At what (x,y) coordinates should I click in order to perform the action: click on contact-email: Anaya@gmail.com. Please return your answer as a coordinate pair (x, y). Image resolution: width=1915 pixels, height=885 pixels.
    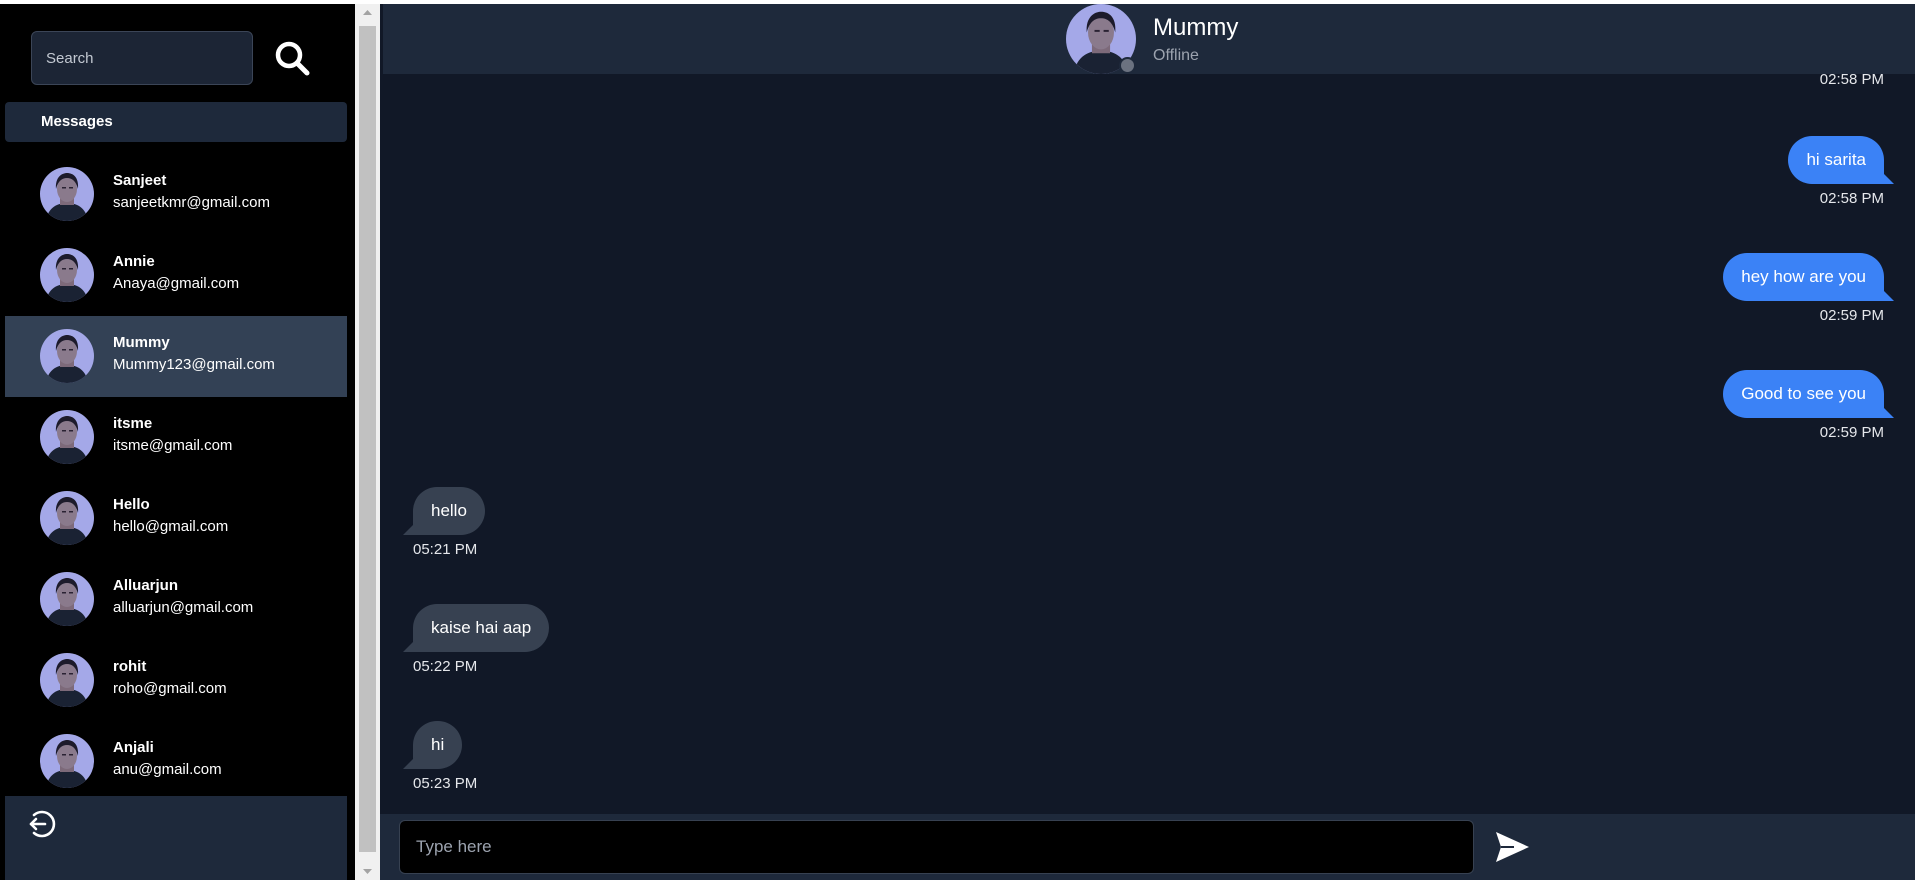
    Looking at the image, I should click on (176, 283).